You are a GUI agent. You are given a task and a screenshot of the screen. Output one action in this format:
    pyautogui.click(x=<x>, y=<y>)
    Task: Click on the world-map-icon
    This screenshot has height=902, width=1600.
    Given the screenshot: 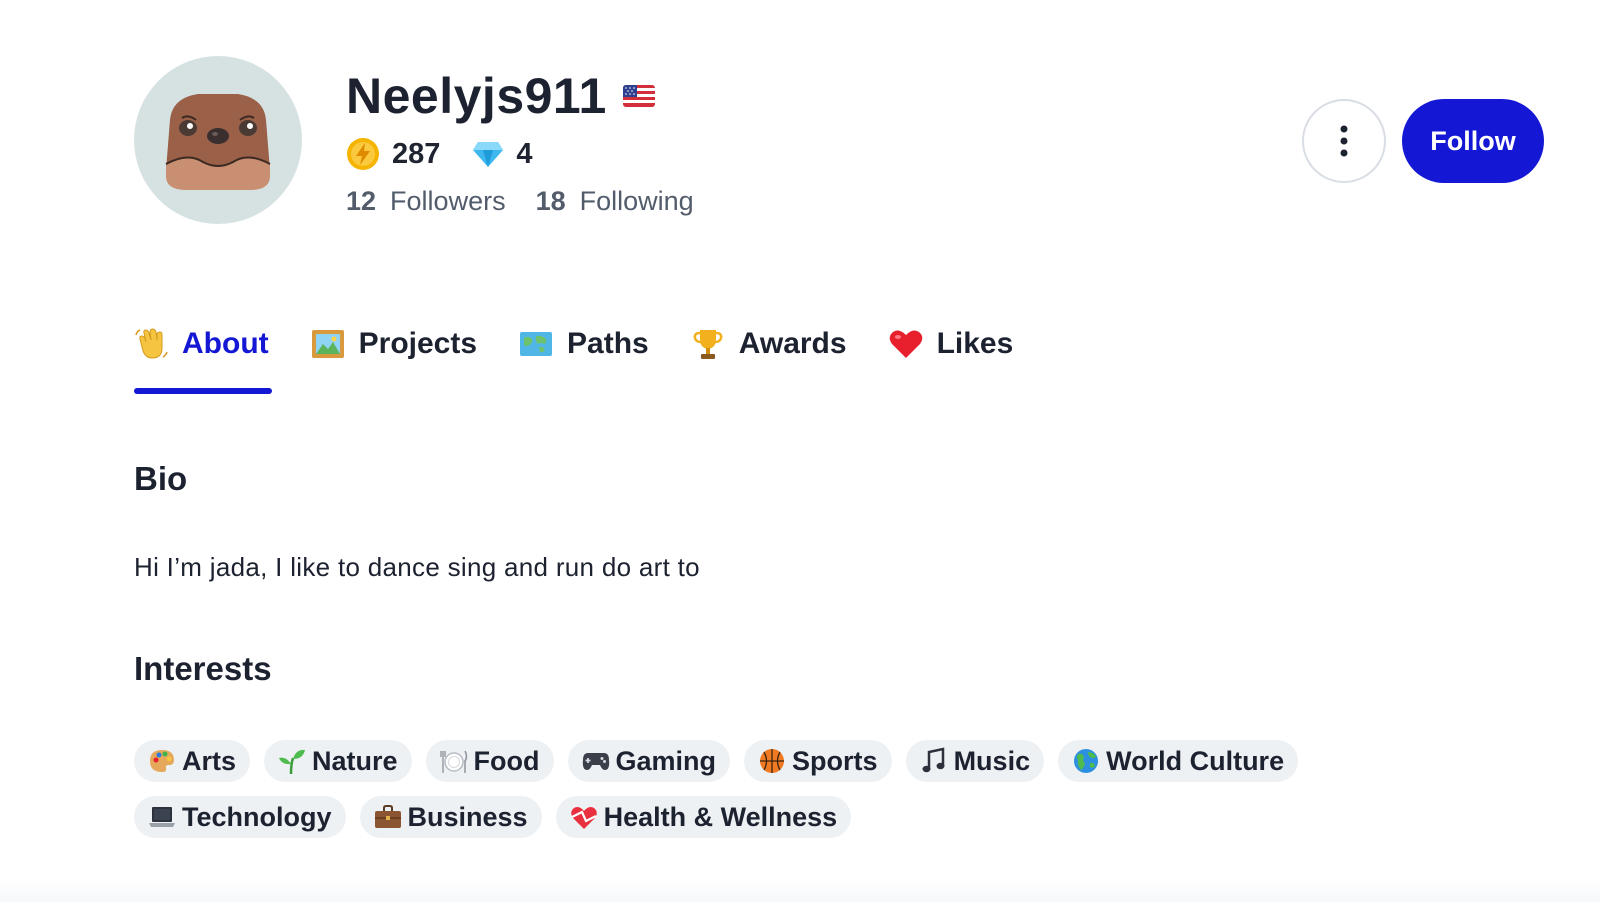 What is the action you would take?
    pyautogui.click(x=536, y=344)
    